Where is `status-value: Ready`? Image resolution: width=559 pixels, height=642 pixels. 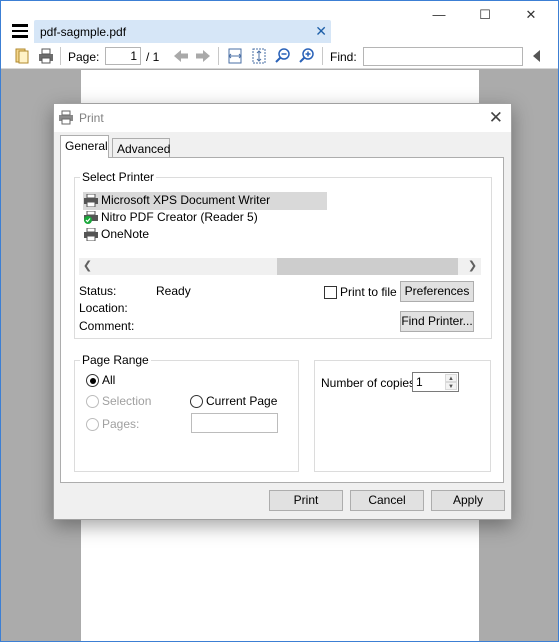
status-value: Ready is located at coordinates (173, 291).